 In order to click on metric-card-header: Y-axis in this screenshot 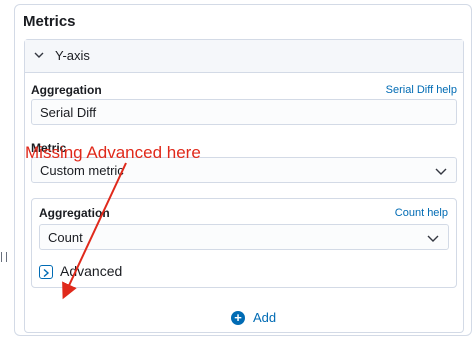, I will do `click(244, 56)`.